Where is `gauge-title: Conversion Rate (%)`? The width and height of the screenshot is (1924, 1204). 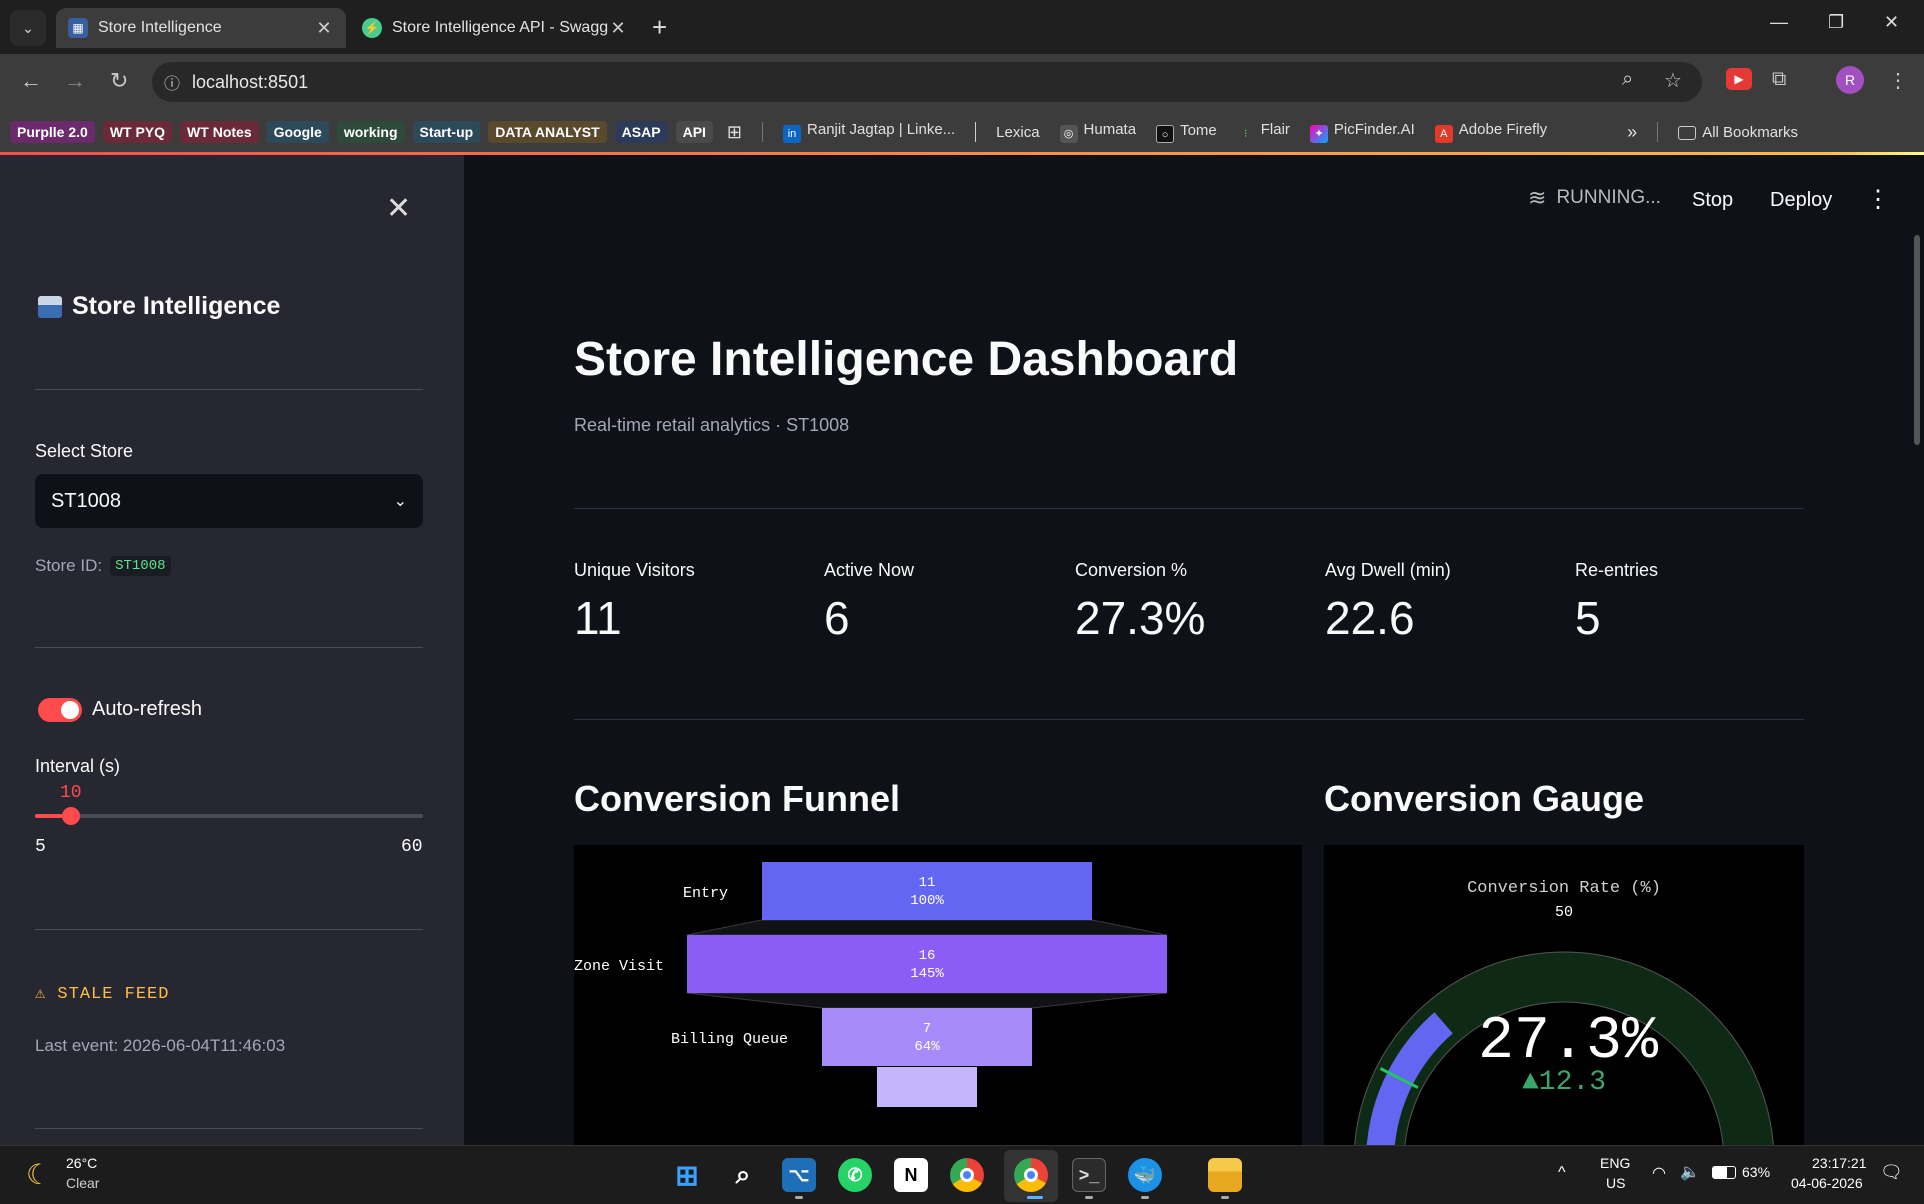
gauge-title: Conversion Rate (%) is located at coordinates (1564, 888).